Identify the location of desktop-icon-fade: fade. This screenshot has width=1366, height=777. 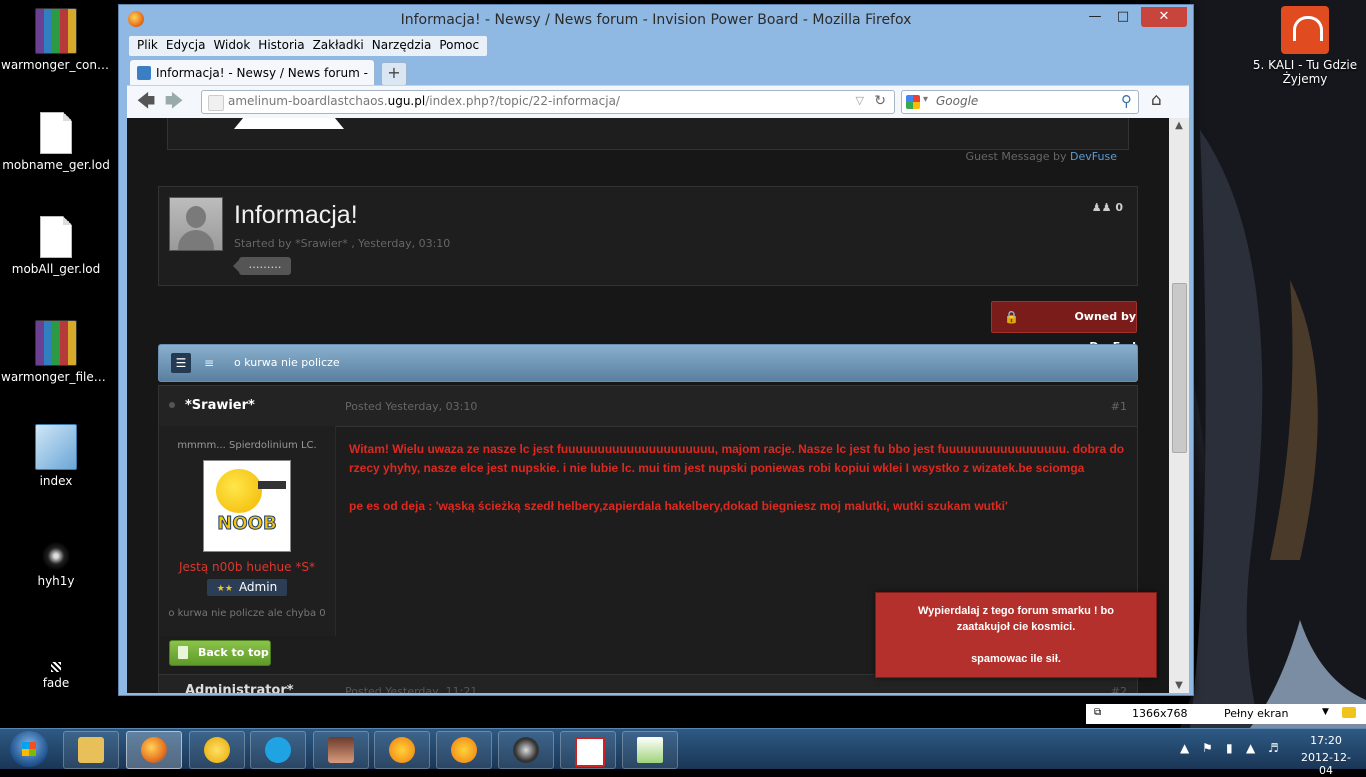
(56, 676).